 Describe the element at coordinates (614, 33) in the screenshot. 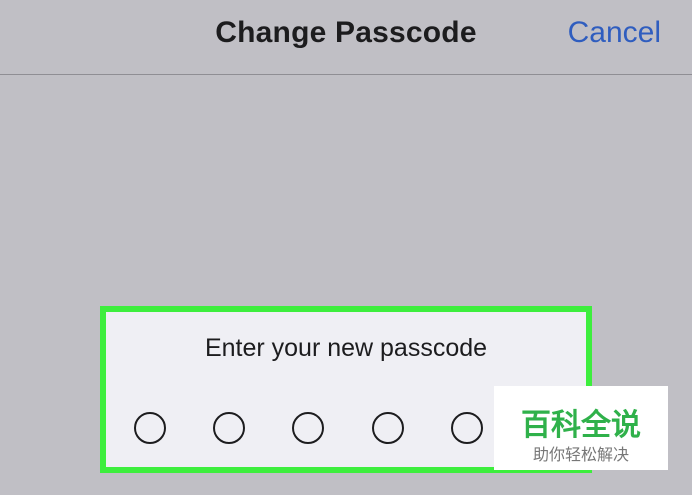

I see `cancel-button: Cancel` at that location.